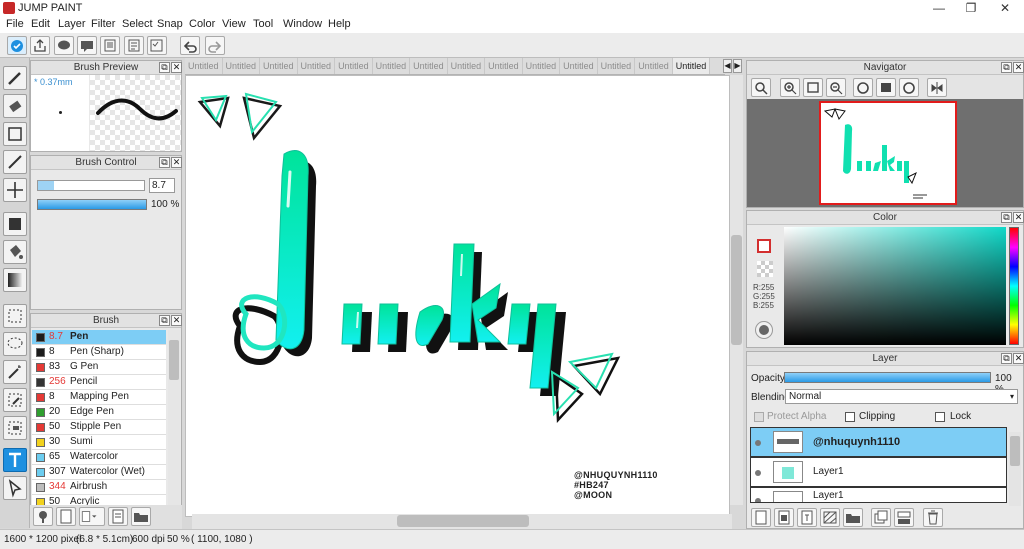 The height and width of the screenshot is (549, 1024). What do you see at coordinates (784, 517) in the screenshot?
I see `new-raster-layer-icon` at bounding box center [784, 517].